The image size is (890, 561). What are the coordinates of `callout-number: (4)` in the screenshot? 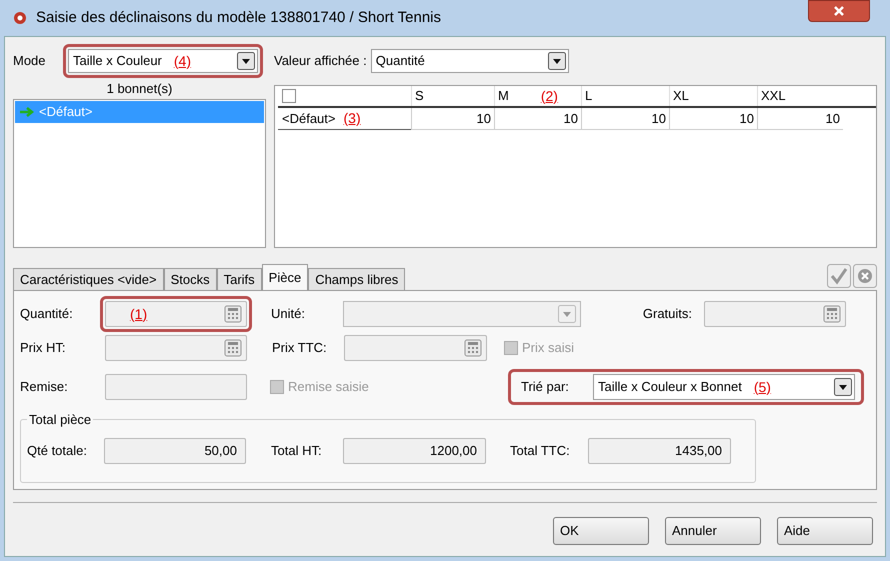 It's located at (182, 61).